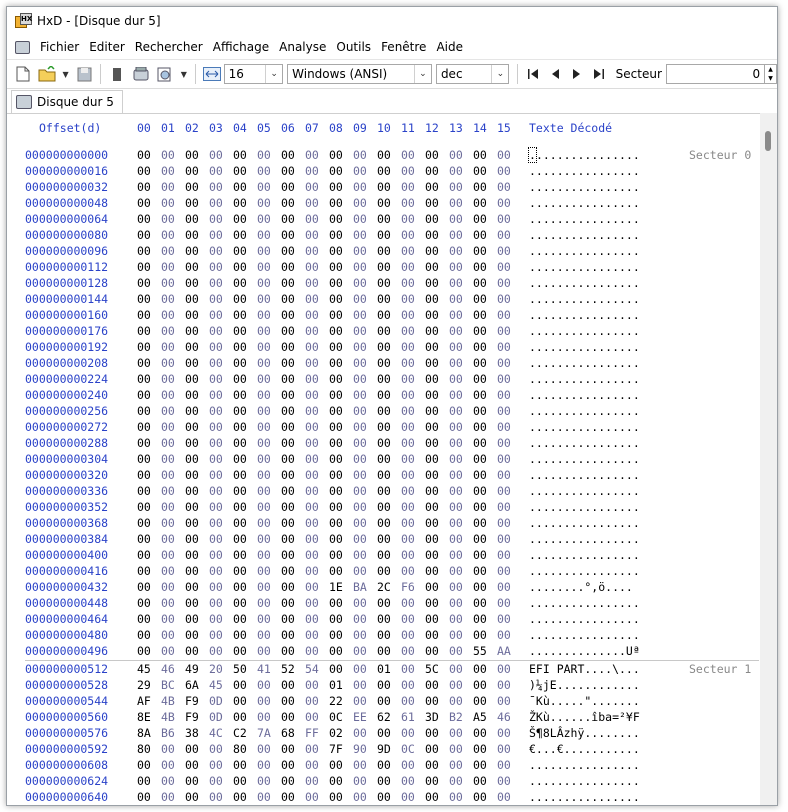  I want to click on hex-byte-cell: BA, so click(360, 587).